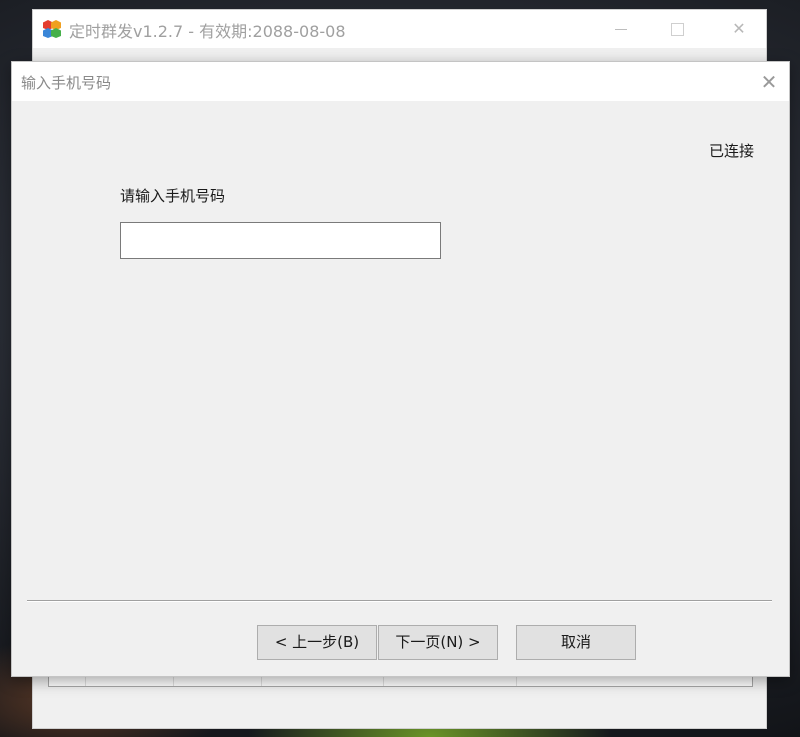  Describe the element at coordinates (399, 601) in the screenshot. I see `button-separator` at that location.